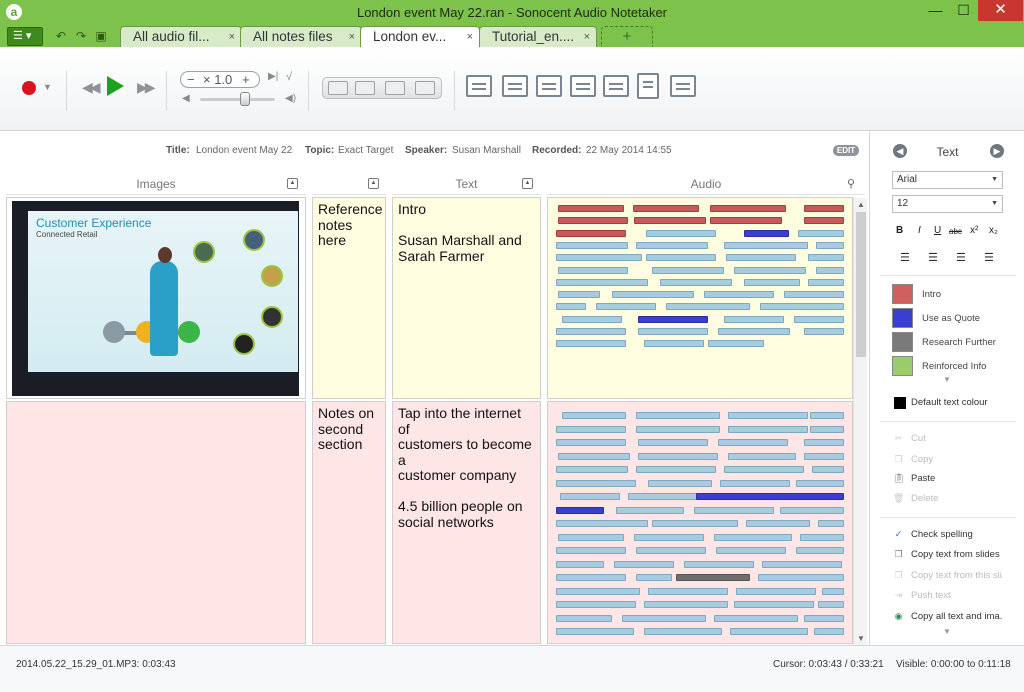 The height and width of the screenshot is (692, 1024). I want to click on superscript-button: x², so click(974, 230).